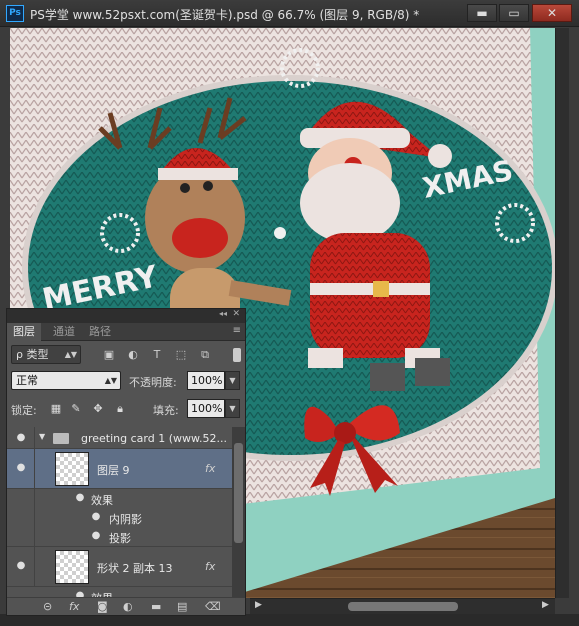 The image size is (579, 626). Describe the element at coordinates (157, 355) in the screenshot. I see `type-filter-icon: T` at that location.